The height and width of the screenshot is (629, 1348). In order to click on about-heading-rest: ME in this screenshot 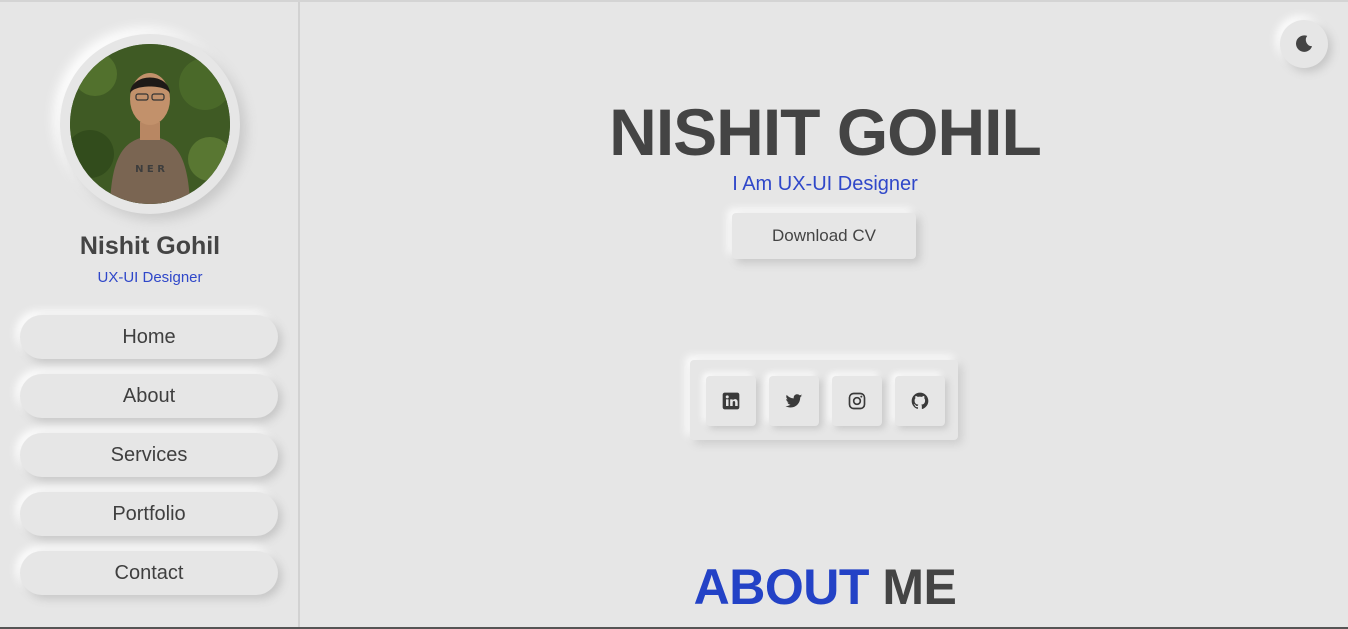, I will do `click(919, 587)`.